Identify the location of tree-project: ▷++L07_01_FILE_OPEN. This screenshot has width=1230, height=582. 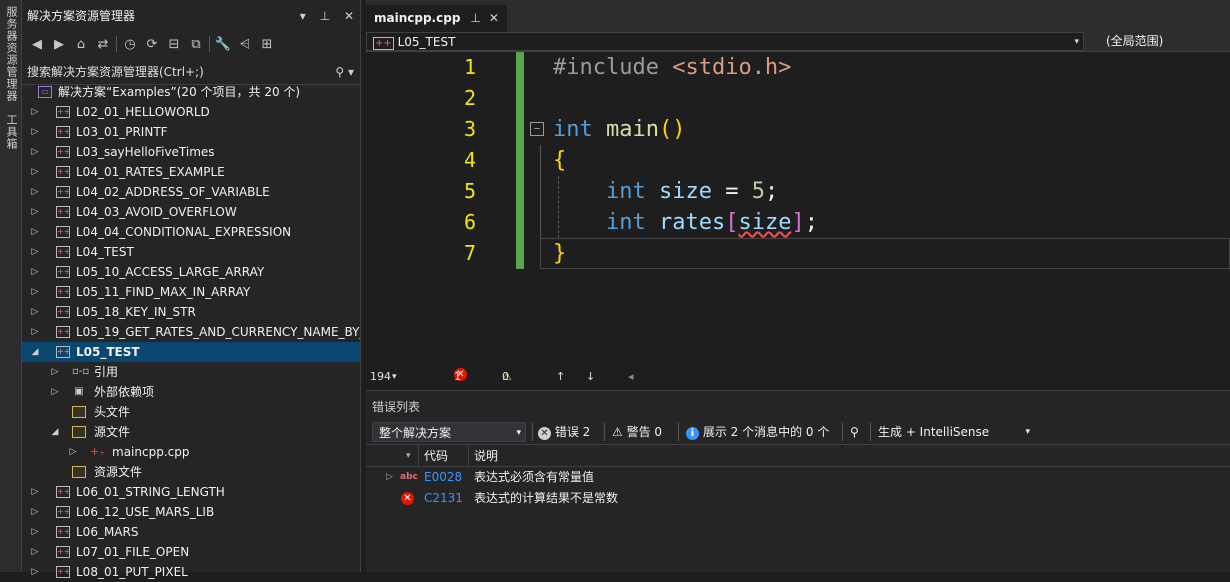
(191, 552).